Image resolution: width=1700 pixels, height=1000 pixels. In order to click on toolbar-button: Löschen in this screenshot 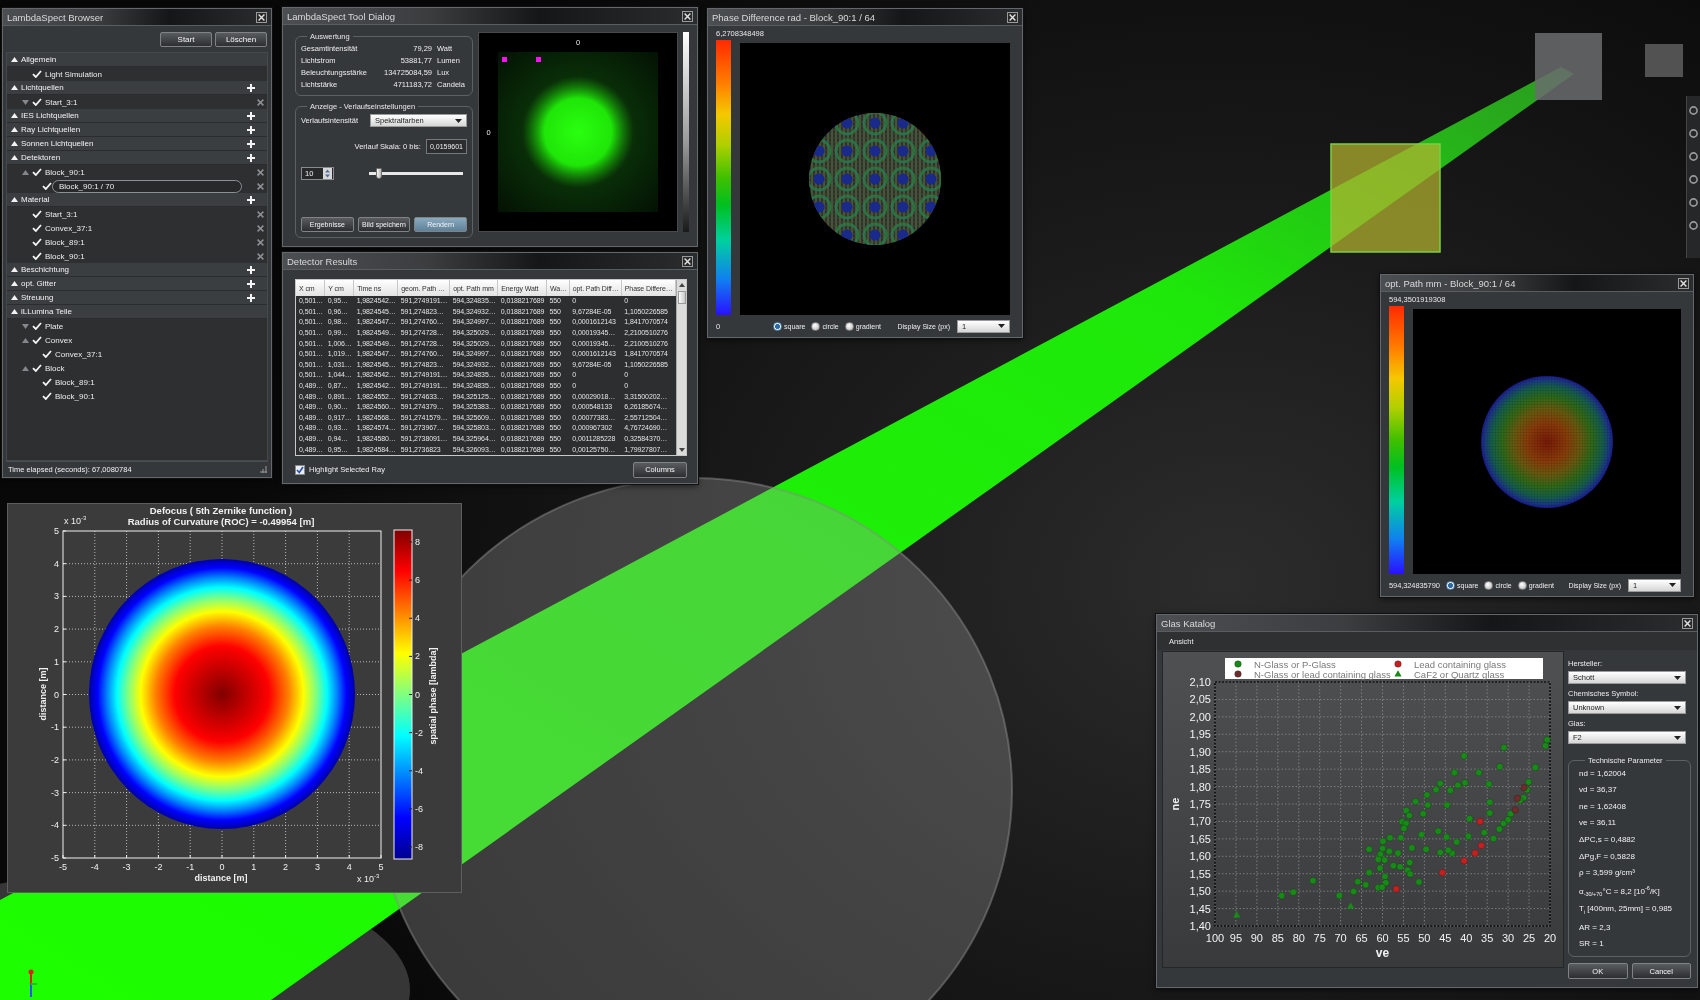, I will do `click(241, 39)`.